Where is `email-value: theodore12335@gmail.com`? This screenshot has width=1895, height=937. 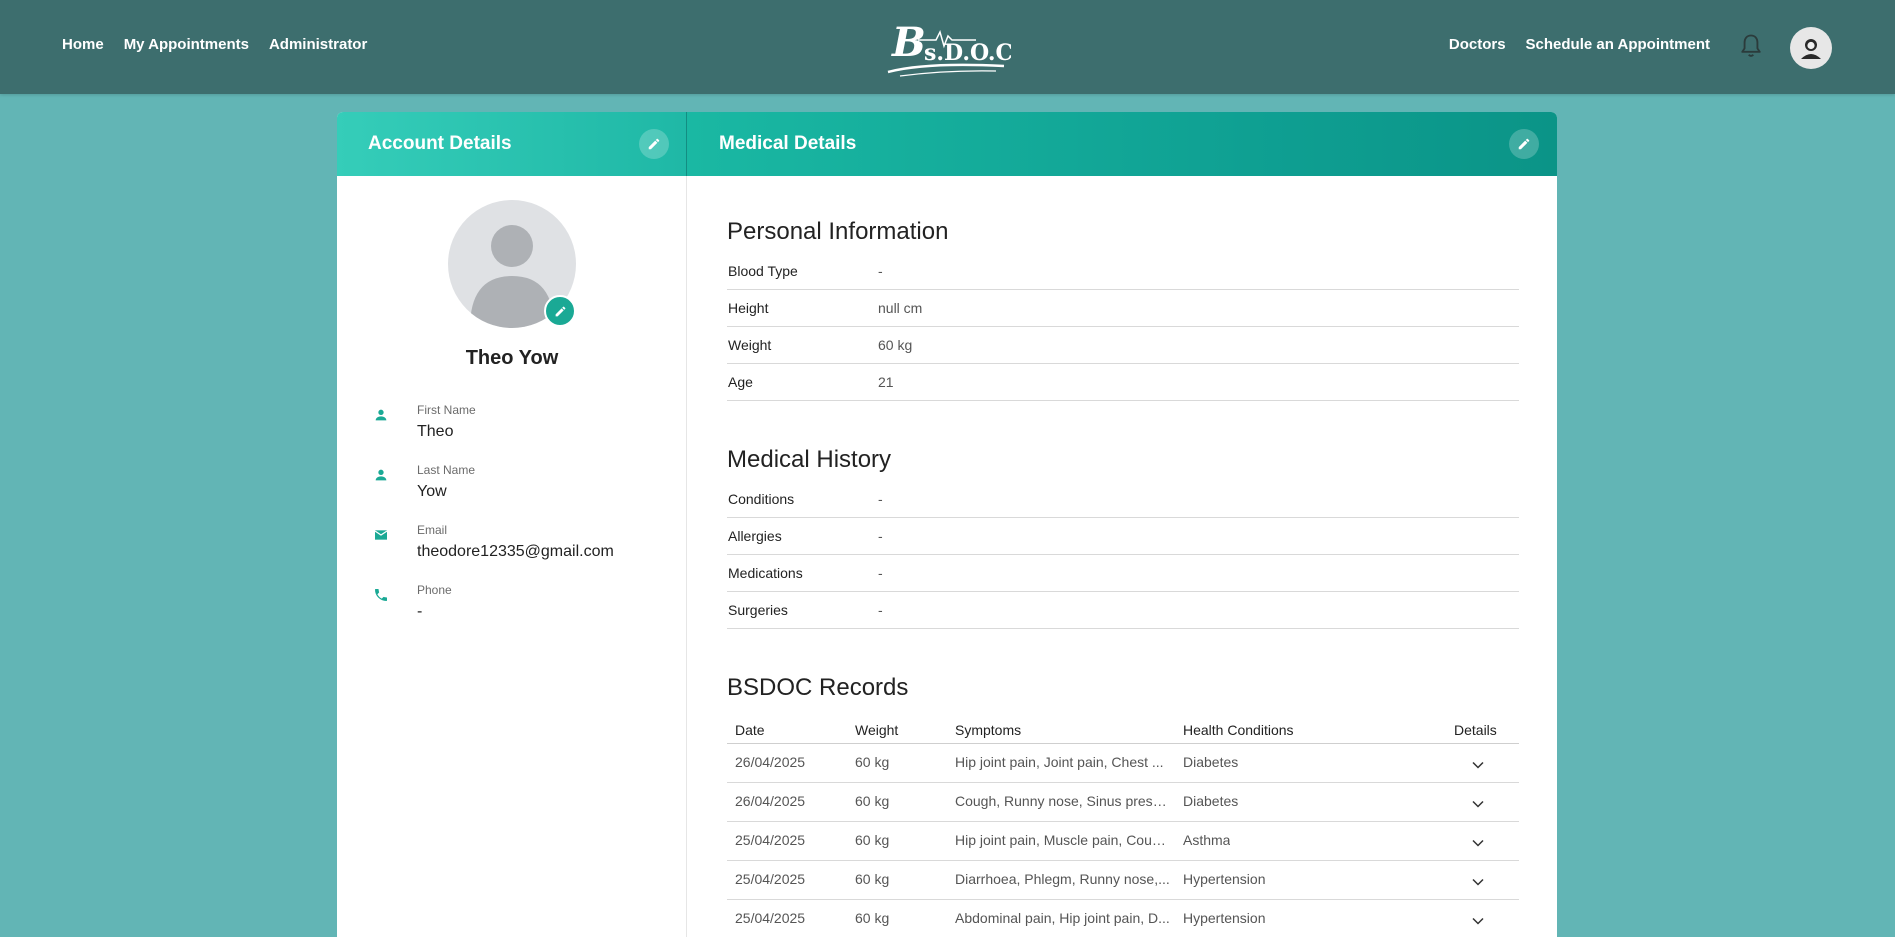 email-value: theodore12335@gmail.com is located at coordinates (515, 551).